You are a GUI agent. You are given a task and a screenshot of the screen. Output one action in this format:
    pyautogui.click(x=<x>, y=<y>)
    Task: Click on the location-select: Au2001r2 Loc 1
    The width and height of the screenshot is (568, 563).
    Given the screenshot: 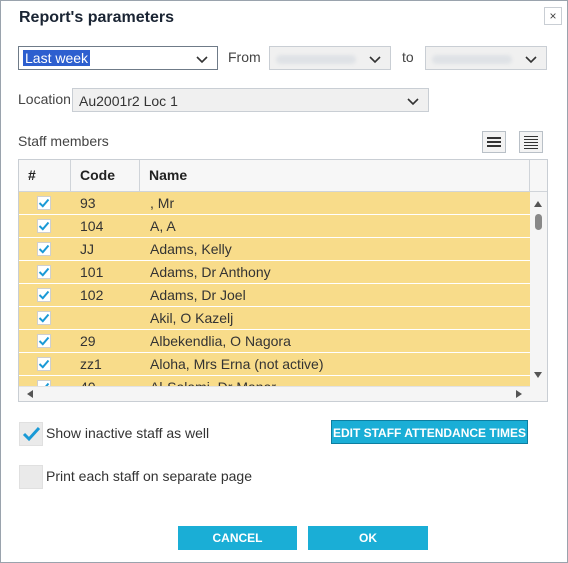 What is the action you would take?
    pyautogui.click(x=250, y=100)
    